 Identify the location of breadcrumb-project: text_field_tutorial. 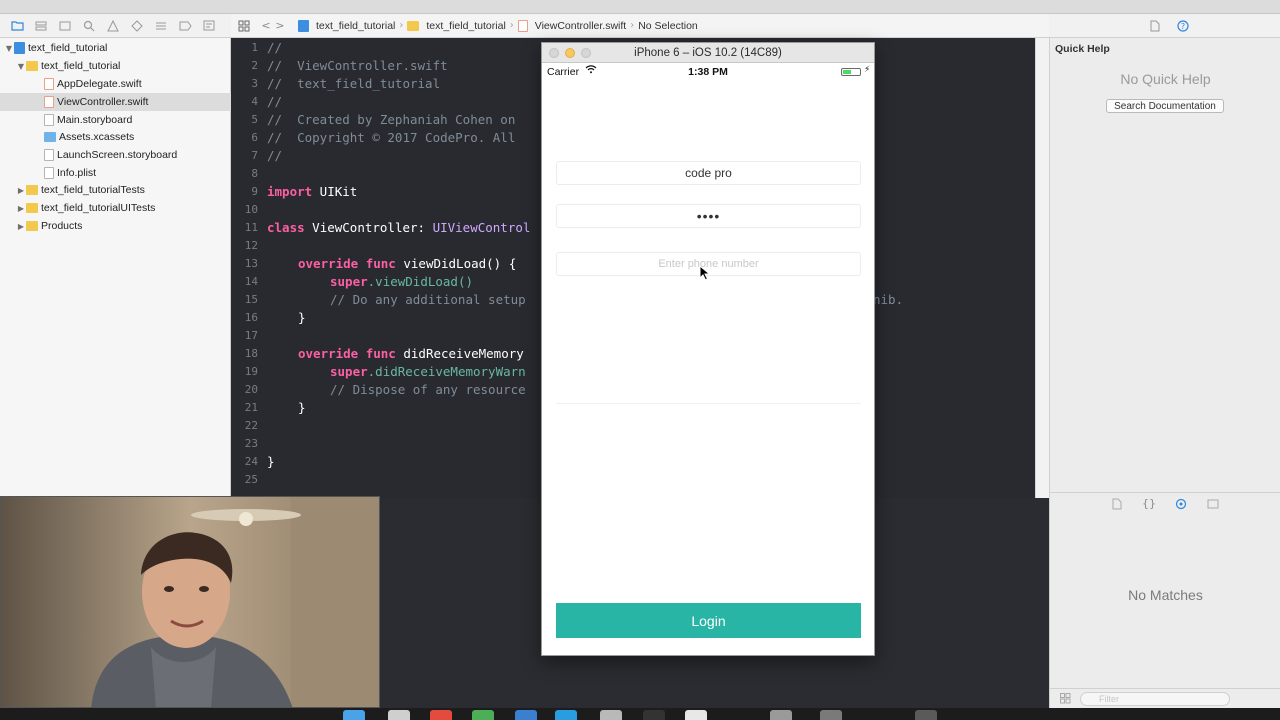
(346, 25).